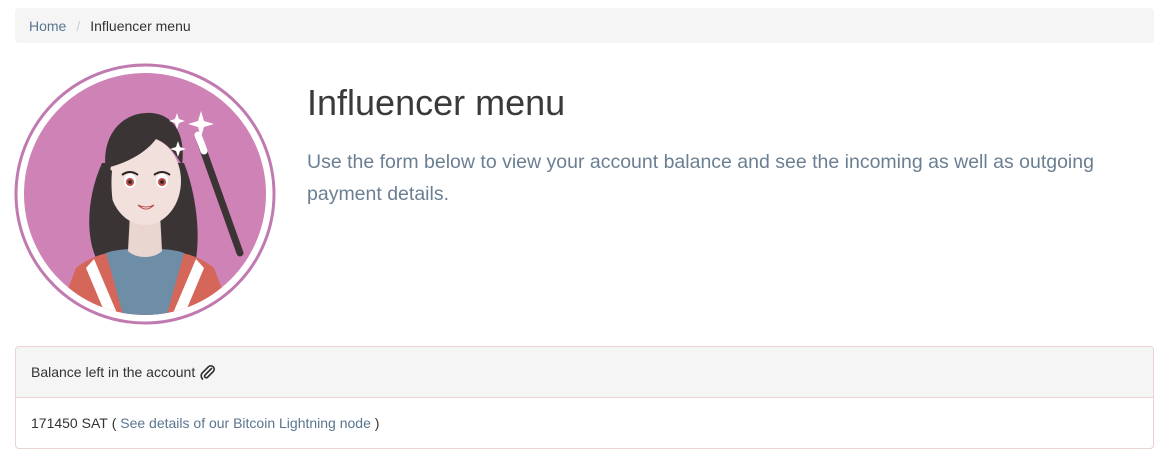 Image resolution: width=1172 pixels, height=471 pixels. I want to click on influencer-avatar, so click(145, 194).